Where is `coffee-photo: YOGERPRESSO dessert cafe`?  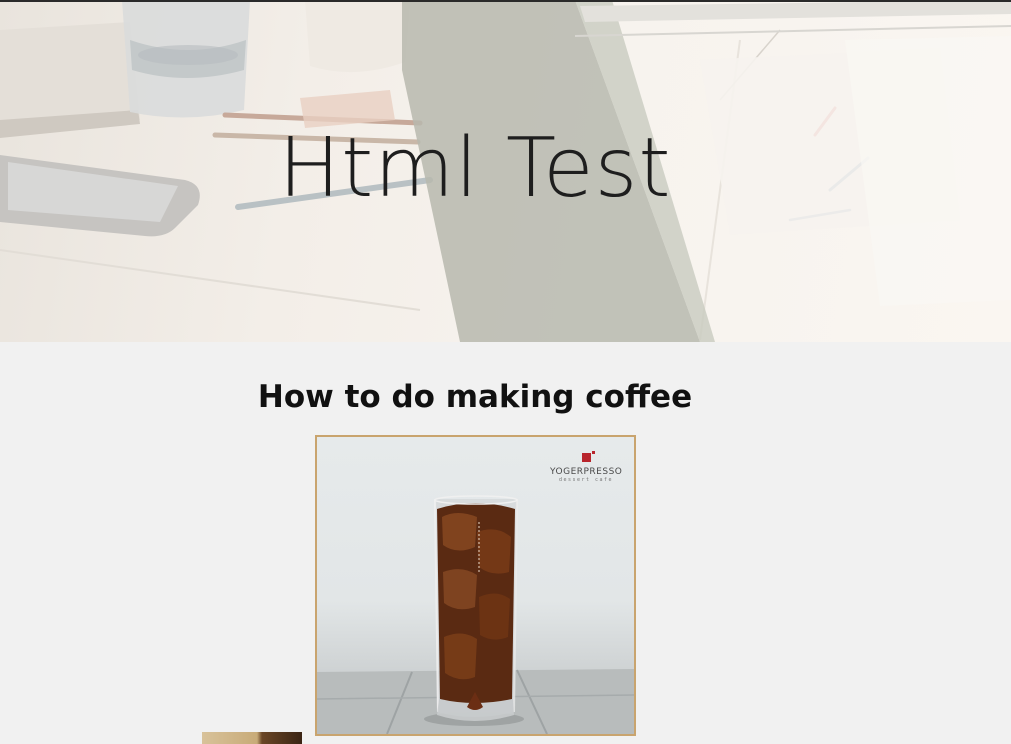 coffee-photo: YOGERPRESSO dessert cafe is located at coordinates (475, 585).